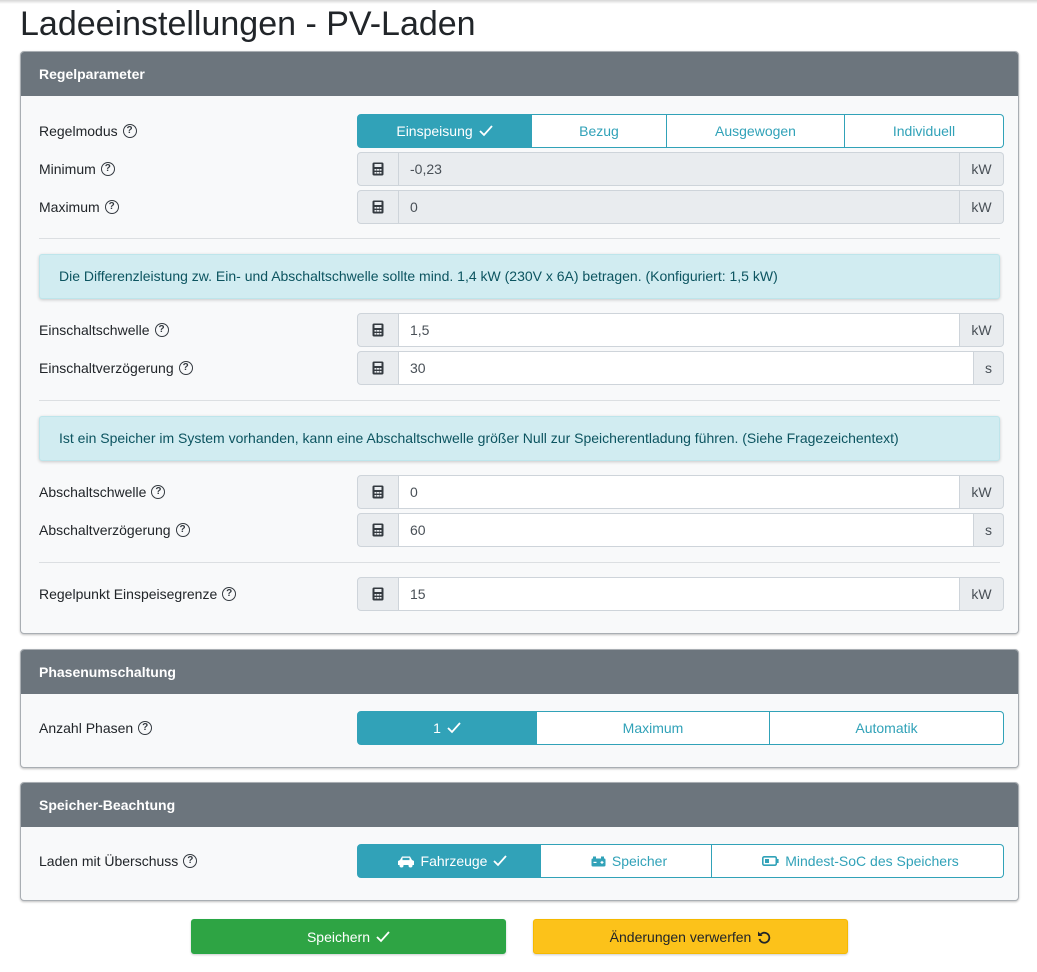  I want to click on label-laden-ueberschuss: Laden mit Überschuss, so click(109, 861).